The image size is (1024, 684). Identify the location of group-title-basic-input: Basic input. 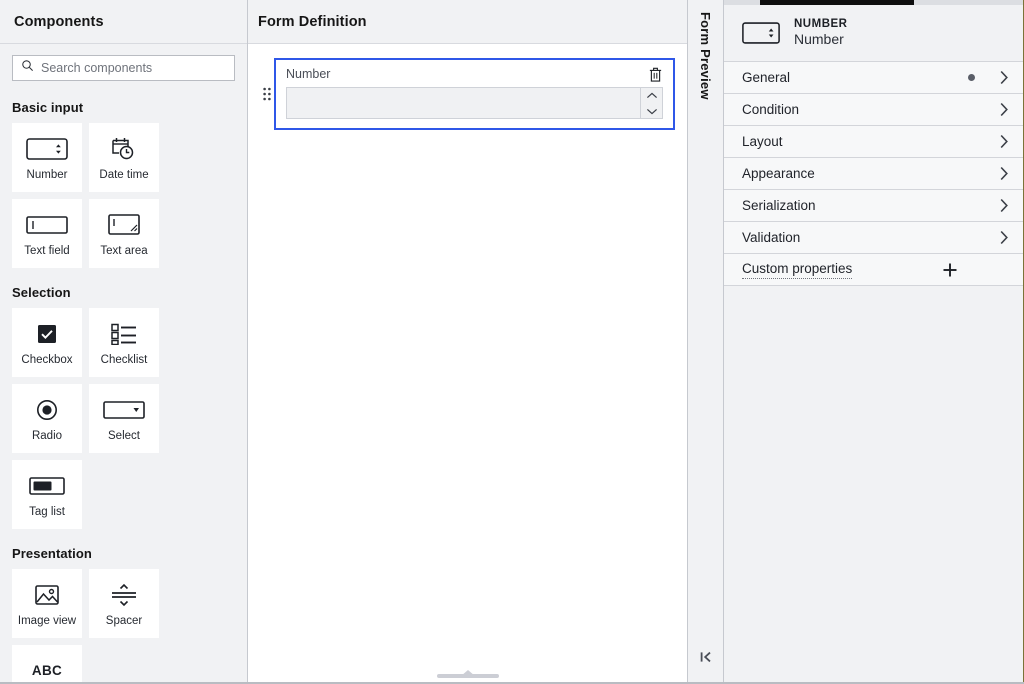
(48, 107).